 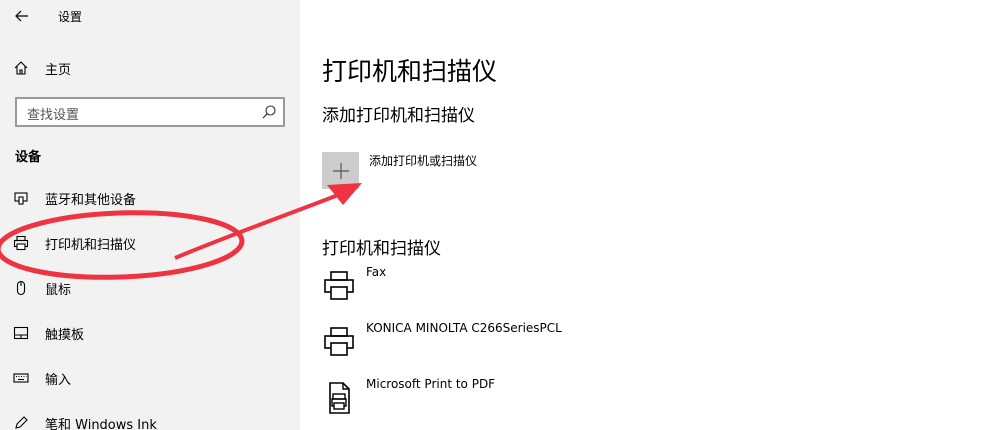 What do you see at coordinates (150, 112) in the screenshot?
I see `search-input: 查找设置` at bounding box center [150, 112].